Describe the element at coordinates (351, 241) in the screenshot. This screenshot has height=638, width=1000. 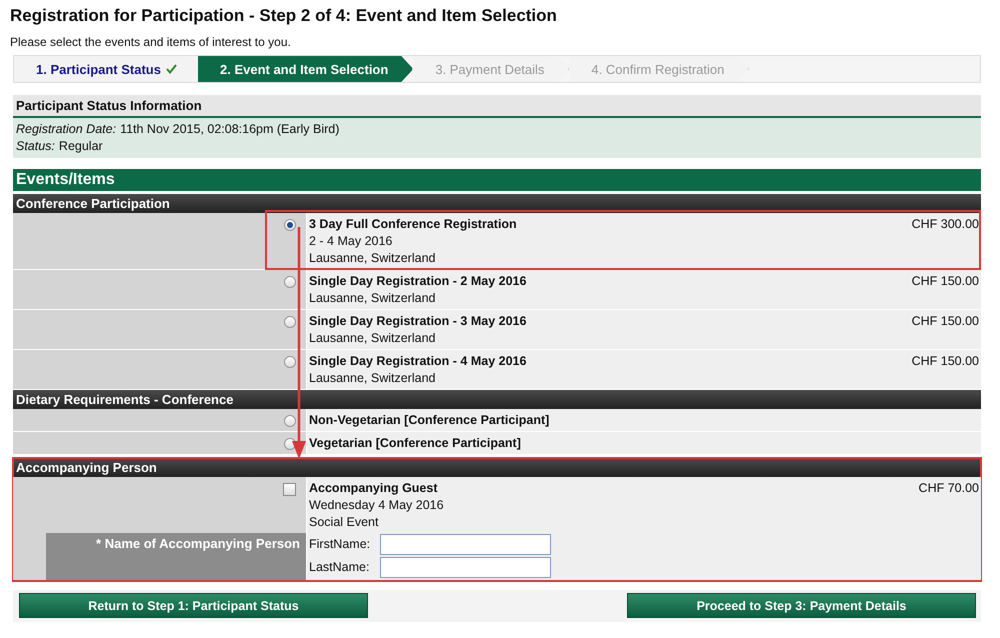
I see `item-detail: 2 - 4 May 2016` at that location.